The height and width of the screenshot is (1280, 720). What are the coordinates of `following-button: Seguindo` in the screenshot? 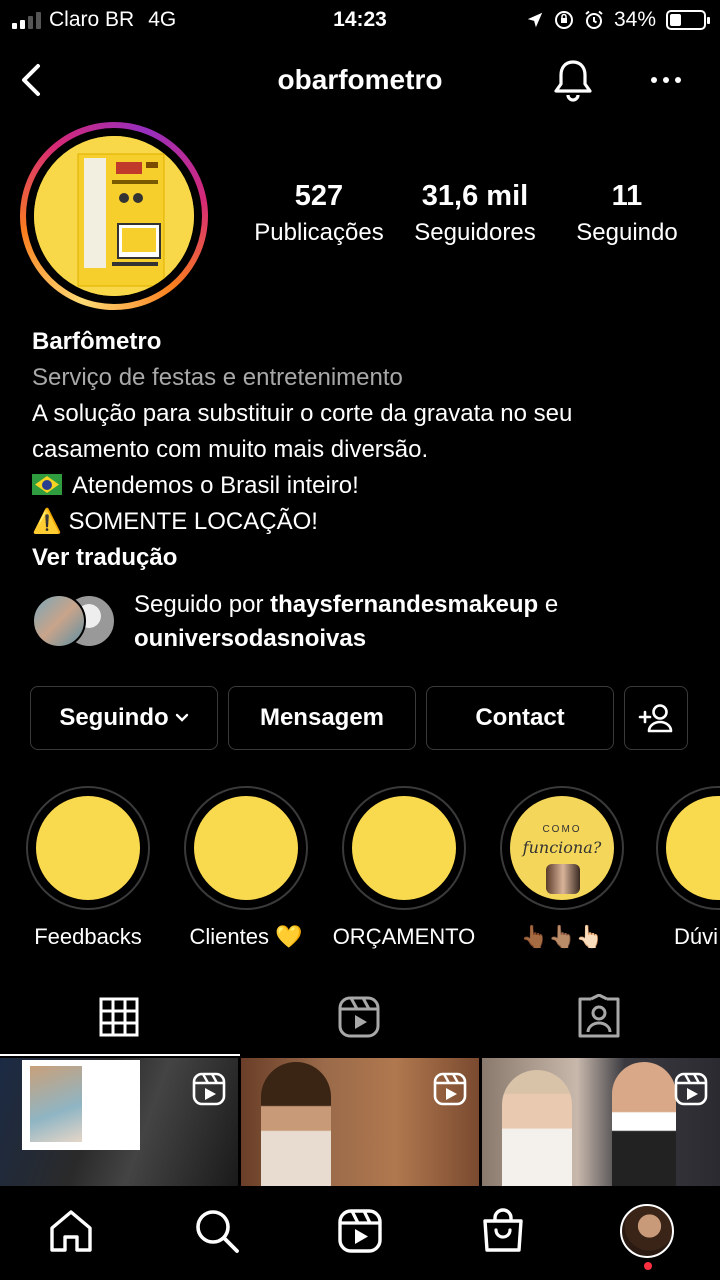 It's located at (124, 718).